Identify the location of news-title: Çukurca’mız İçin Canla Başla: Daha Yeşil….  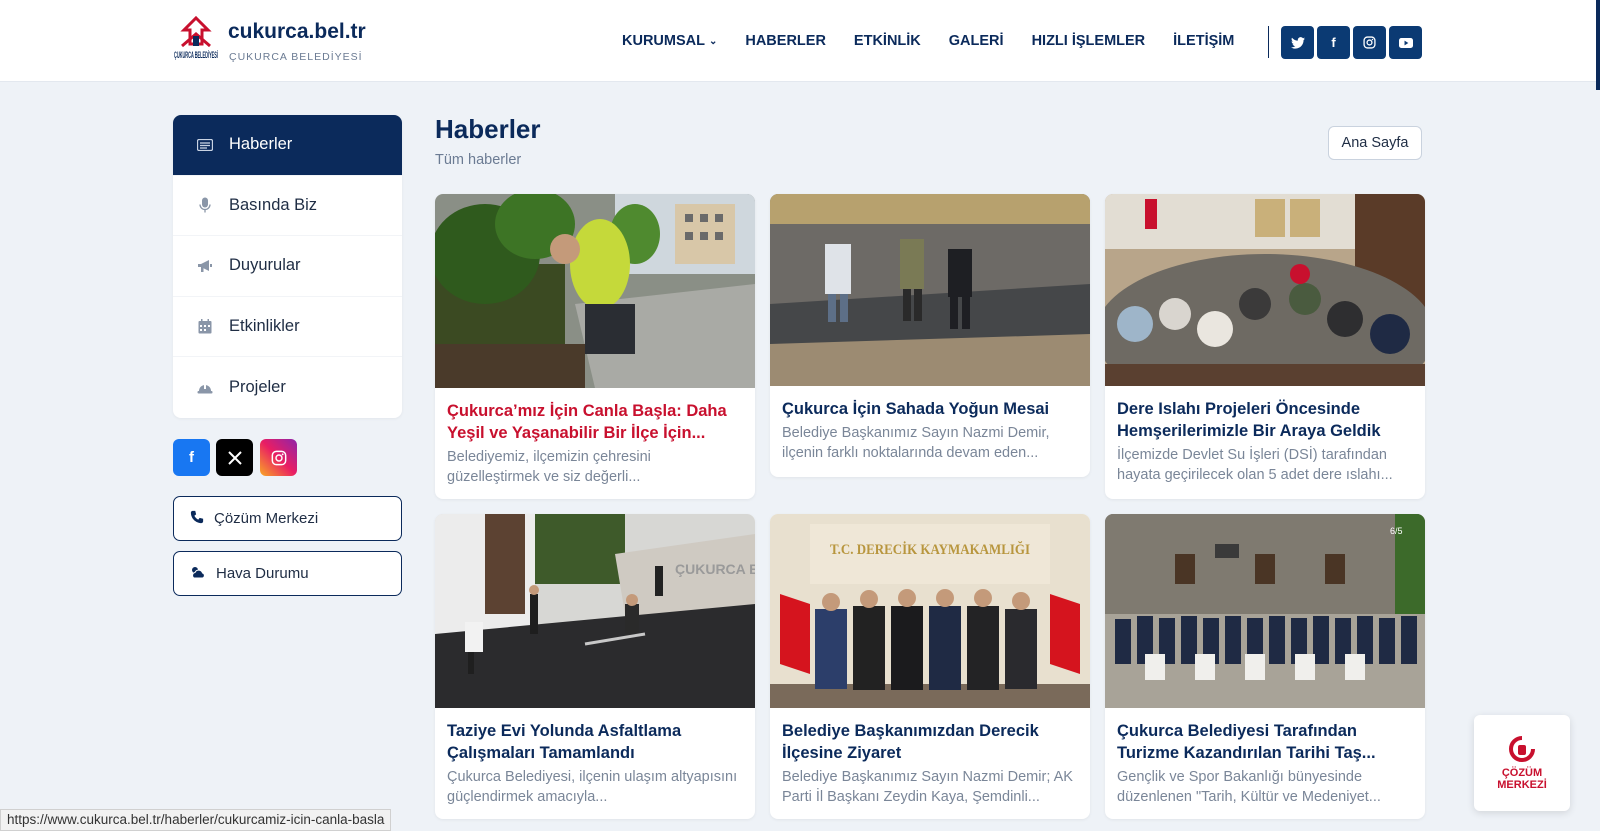
(595, 422).